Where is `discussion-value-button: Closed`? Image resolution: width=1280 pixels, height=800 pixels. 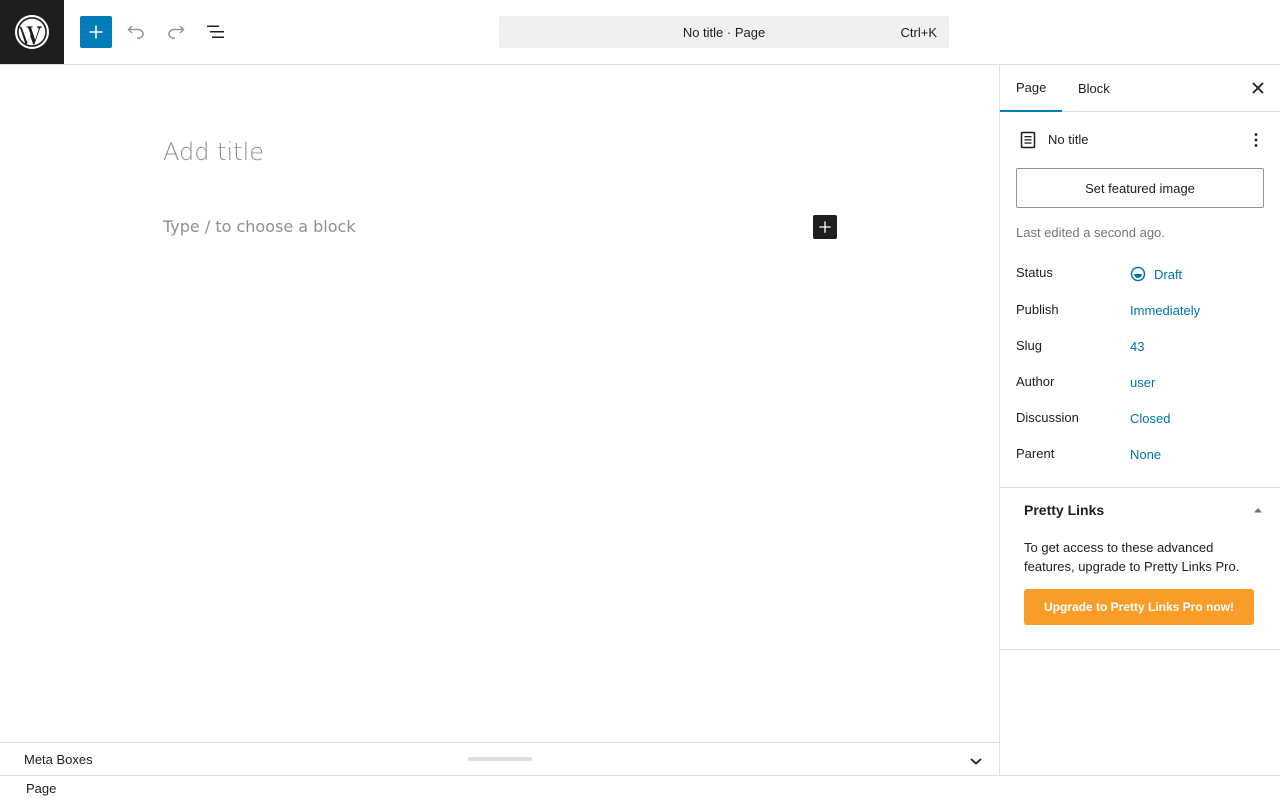
discussion-value-button: Closed is located at coordinates (1150, 418).